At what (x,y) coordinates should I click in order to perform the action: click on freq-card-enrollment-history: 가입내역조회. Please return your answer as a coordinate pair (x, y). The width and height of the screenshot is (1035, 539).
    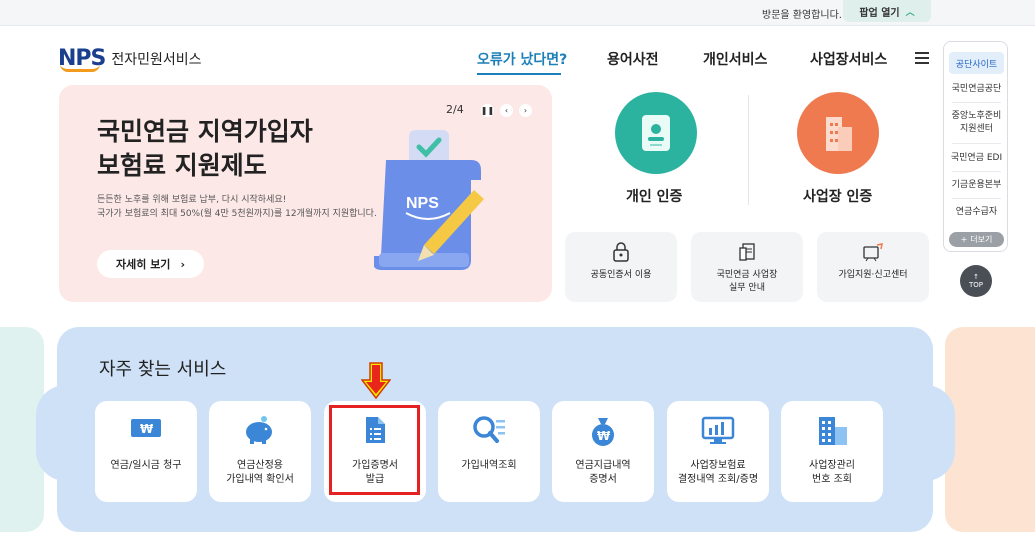
    Looking at the image, I should click on (489, 451).